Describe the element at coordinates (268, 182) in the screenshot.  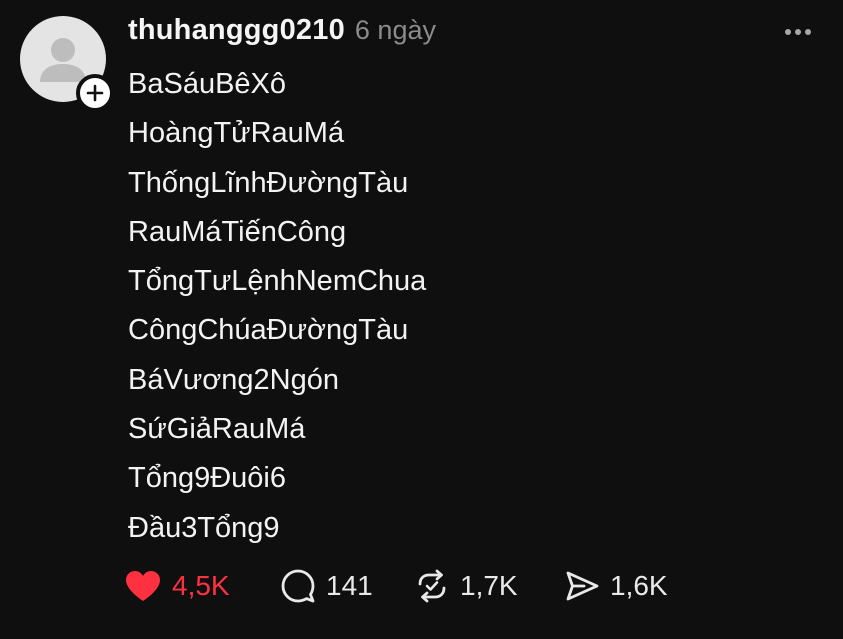
I see `post-line: ThốngLĩnhĐườngTàu` at that location.